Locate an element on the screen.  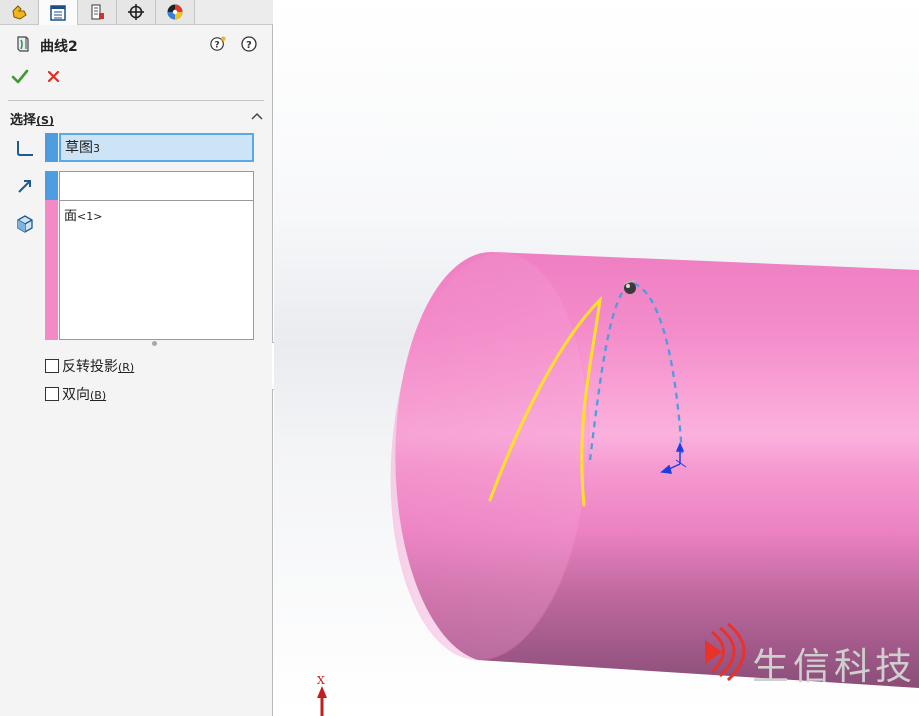
selection-group-label: 选择 is located at coordinates (23, 120).